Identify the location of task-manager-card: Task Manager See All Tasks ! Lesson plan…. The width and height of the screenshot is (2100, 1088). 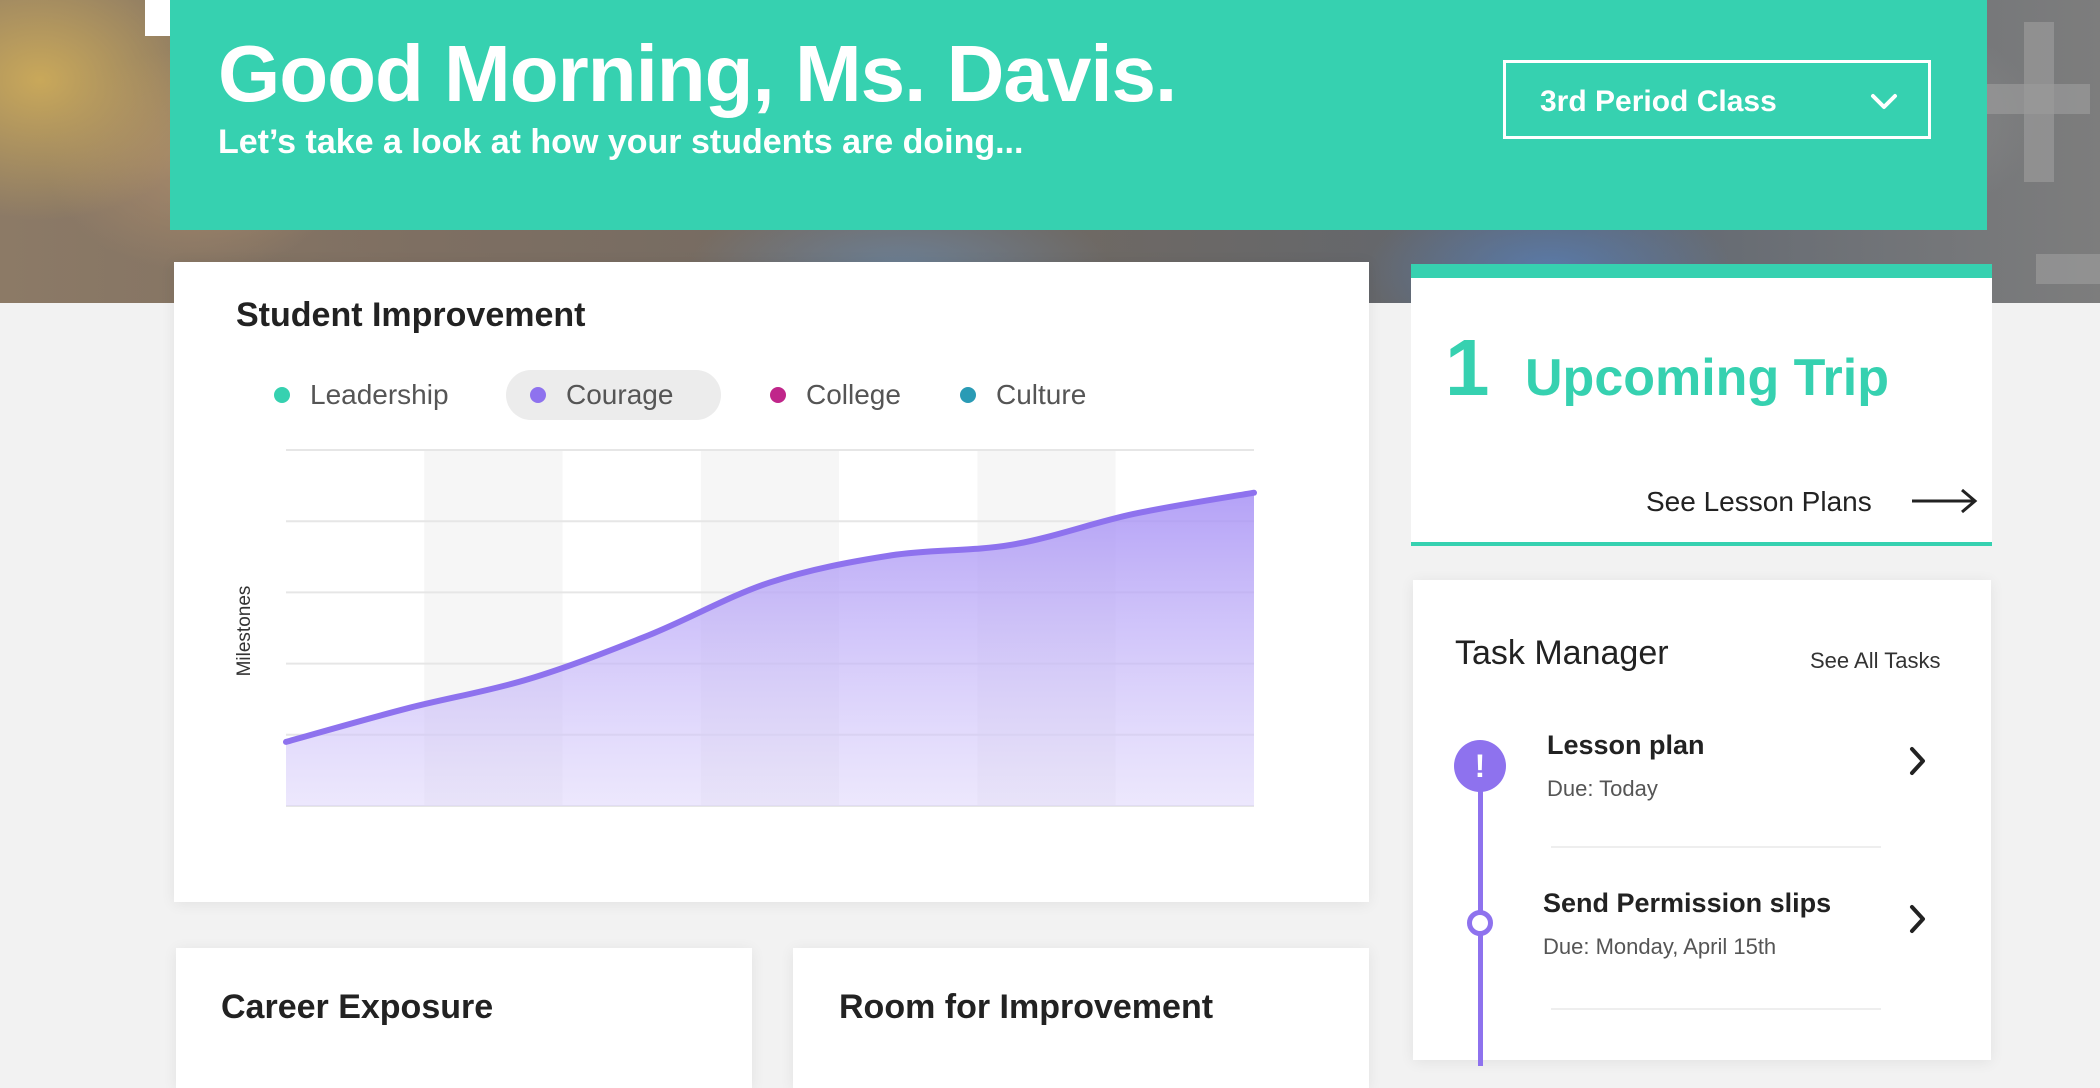
(1702, 823).